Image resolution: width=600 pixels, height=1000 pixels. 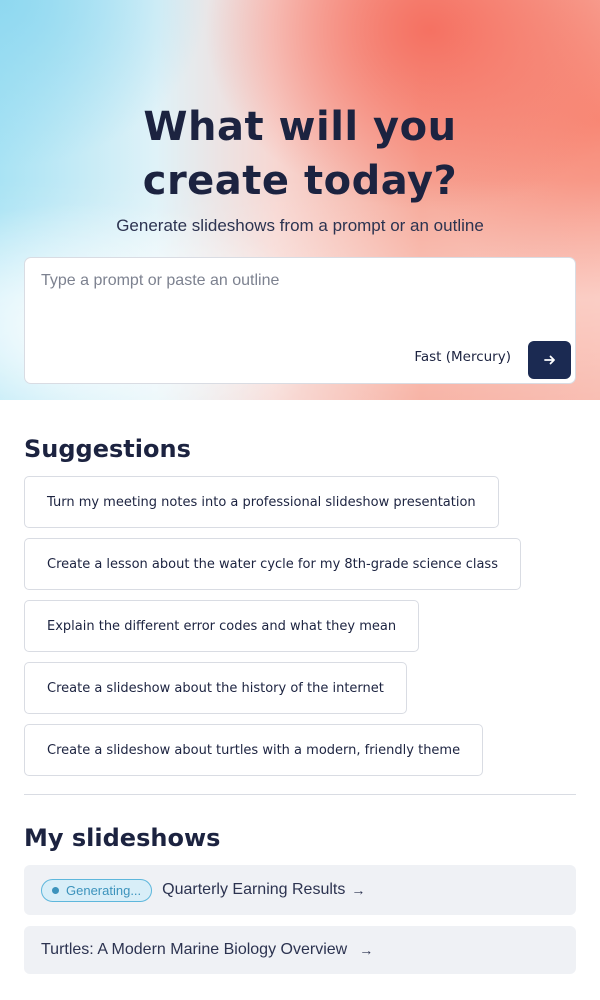 What do you see at coordinates (462, 357) in the screenshot?
I see `model-selector: Fast (Mercury)` at bounding box center [462, 357].